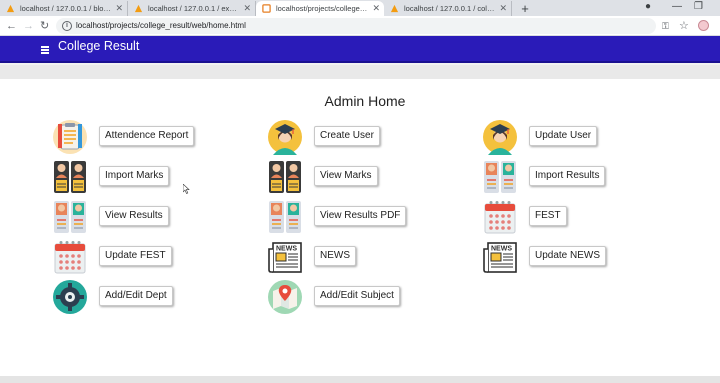 The image size is (720, 383). I want to click on import-marks-button: Import Marks, so click(134, 176).